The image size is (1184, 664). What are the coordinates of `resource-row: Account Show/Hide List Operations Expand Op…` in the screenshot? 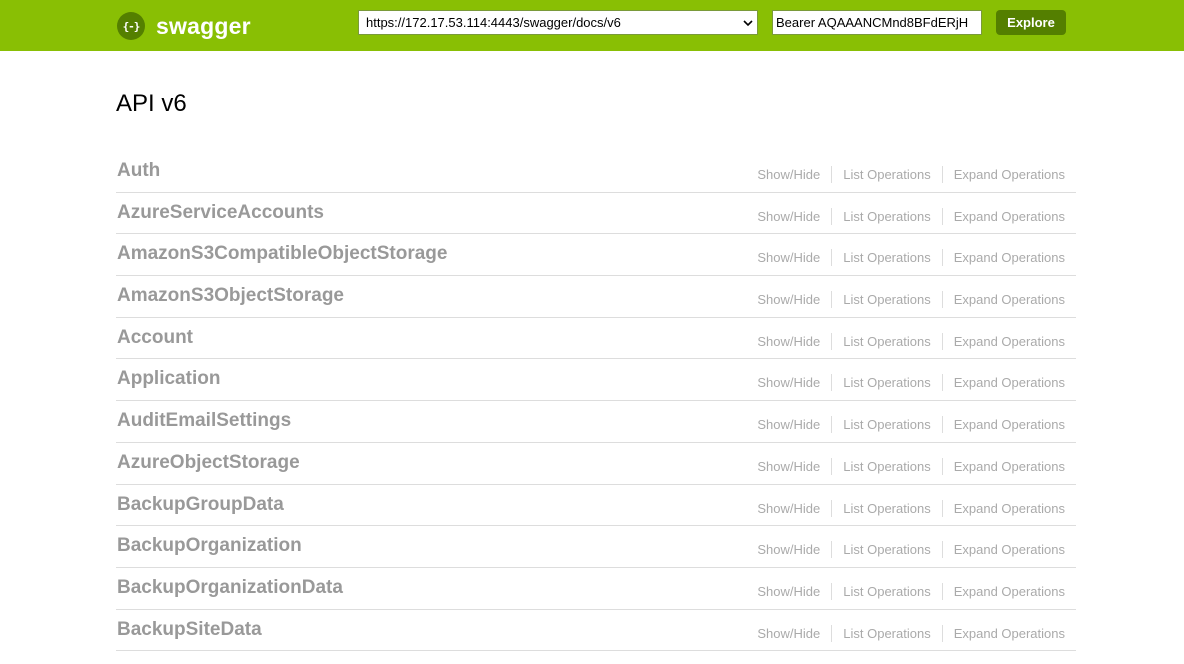 It's located at (596, 339).